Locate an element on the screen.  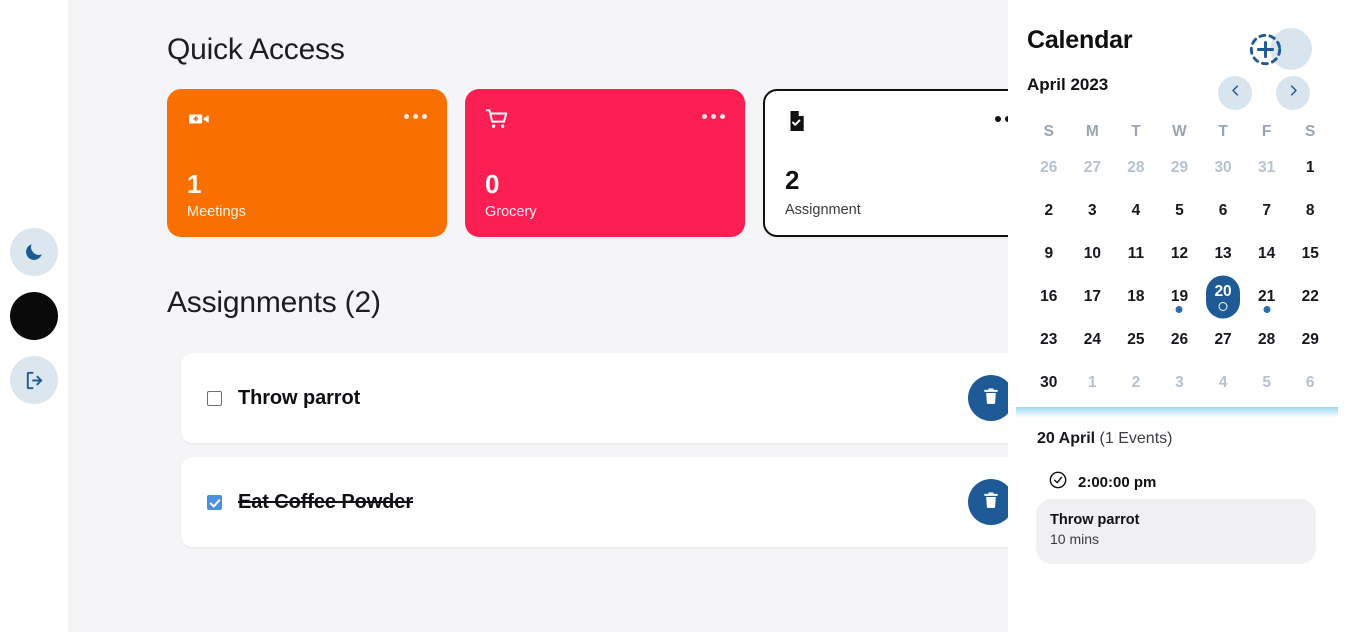
calendar-day-number: 17 is located at coordinates (1092, 296).